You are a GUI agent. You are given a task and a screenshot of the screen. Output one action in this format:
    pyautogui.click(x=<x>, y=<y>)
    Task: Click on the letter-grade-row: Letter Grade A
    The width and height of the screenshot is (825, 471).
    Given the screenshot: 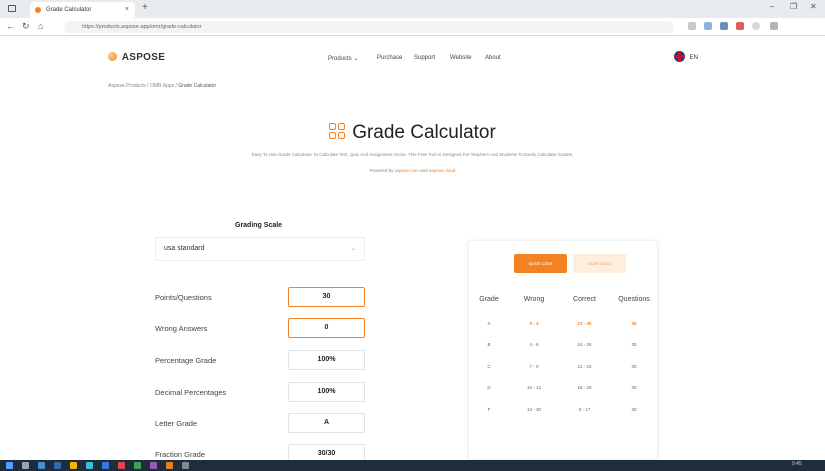 What is the action you would take?
    pyautogui.click(x=260, y=424)
    